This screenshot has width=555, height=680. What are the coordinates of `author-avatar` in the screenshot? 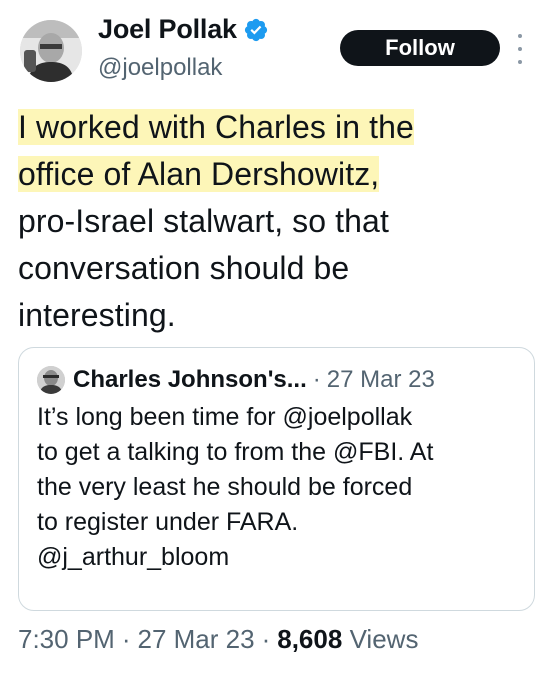 It's located at (51, 51).